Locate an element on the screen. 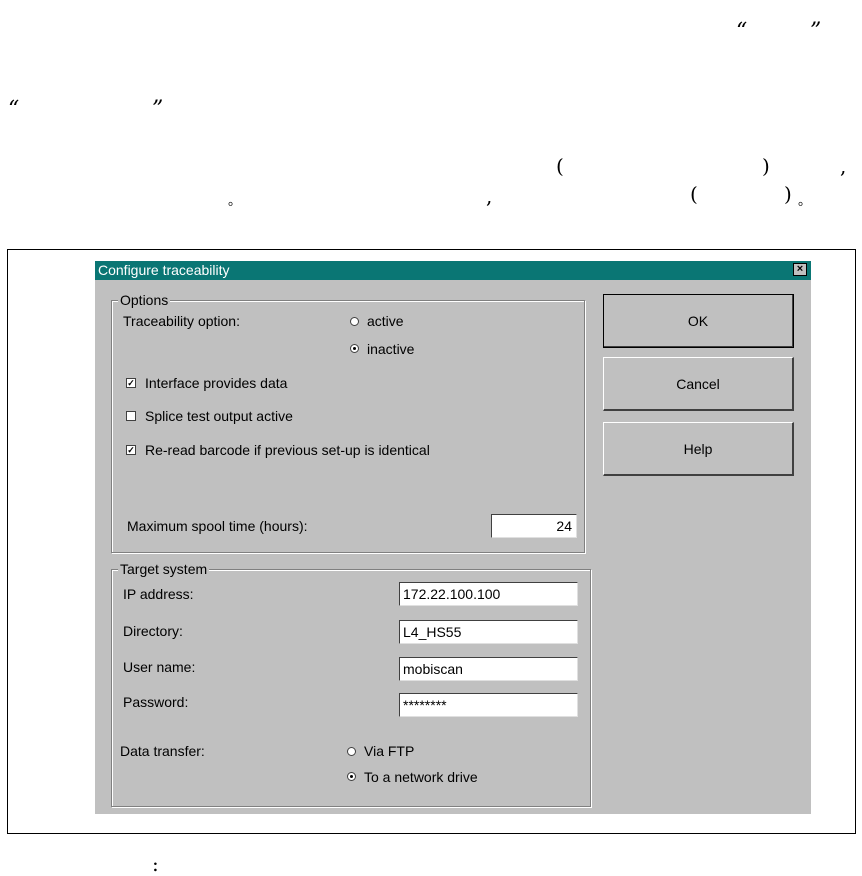  data-transfer-label: Data transfer: is located at coordinates (162, 751).